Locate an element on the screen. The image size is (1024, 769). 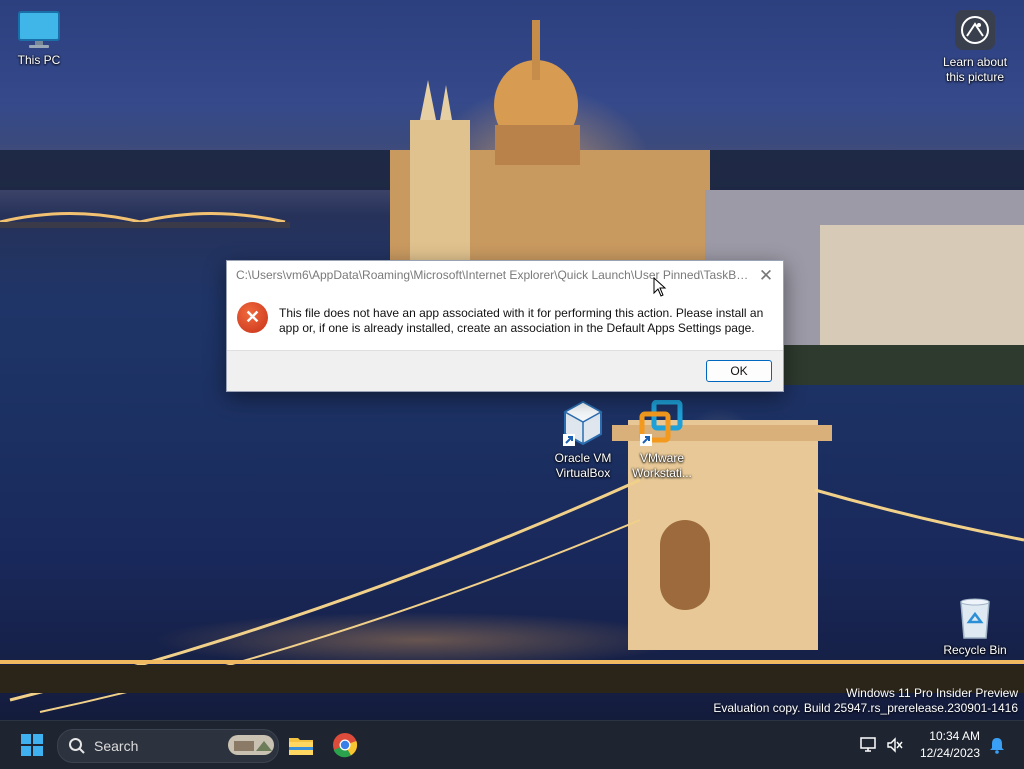
error-icon: ✕ is located at coordinates (252, 317).